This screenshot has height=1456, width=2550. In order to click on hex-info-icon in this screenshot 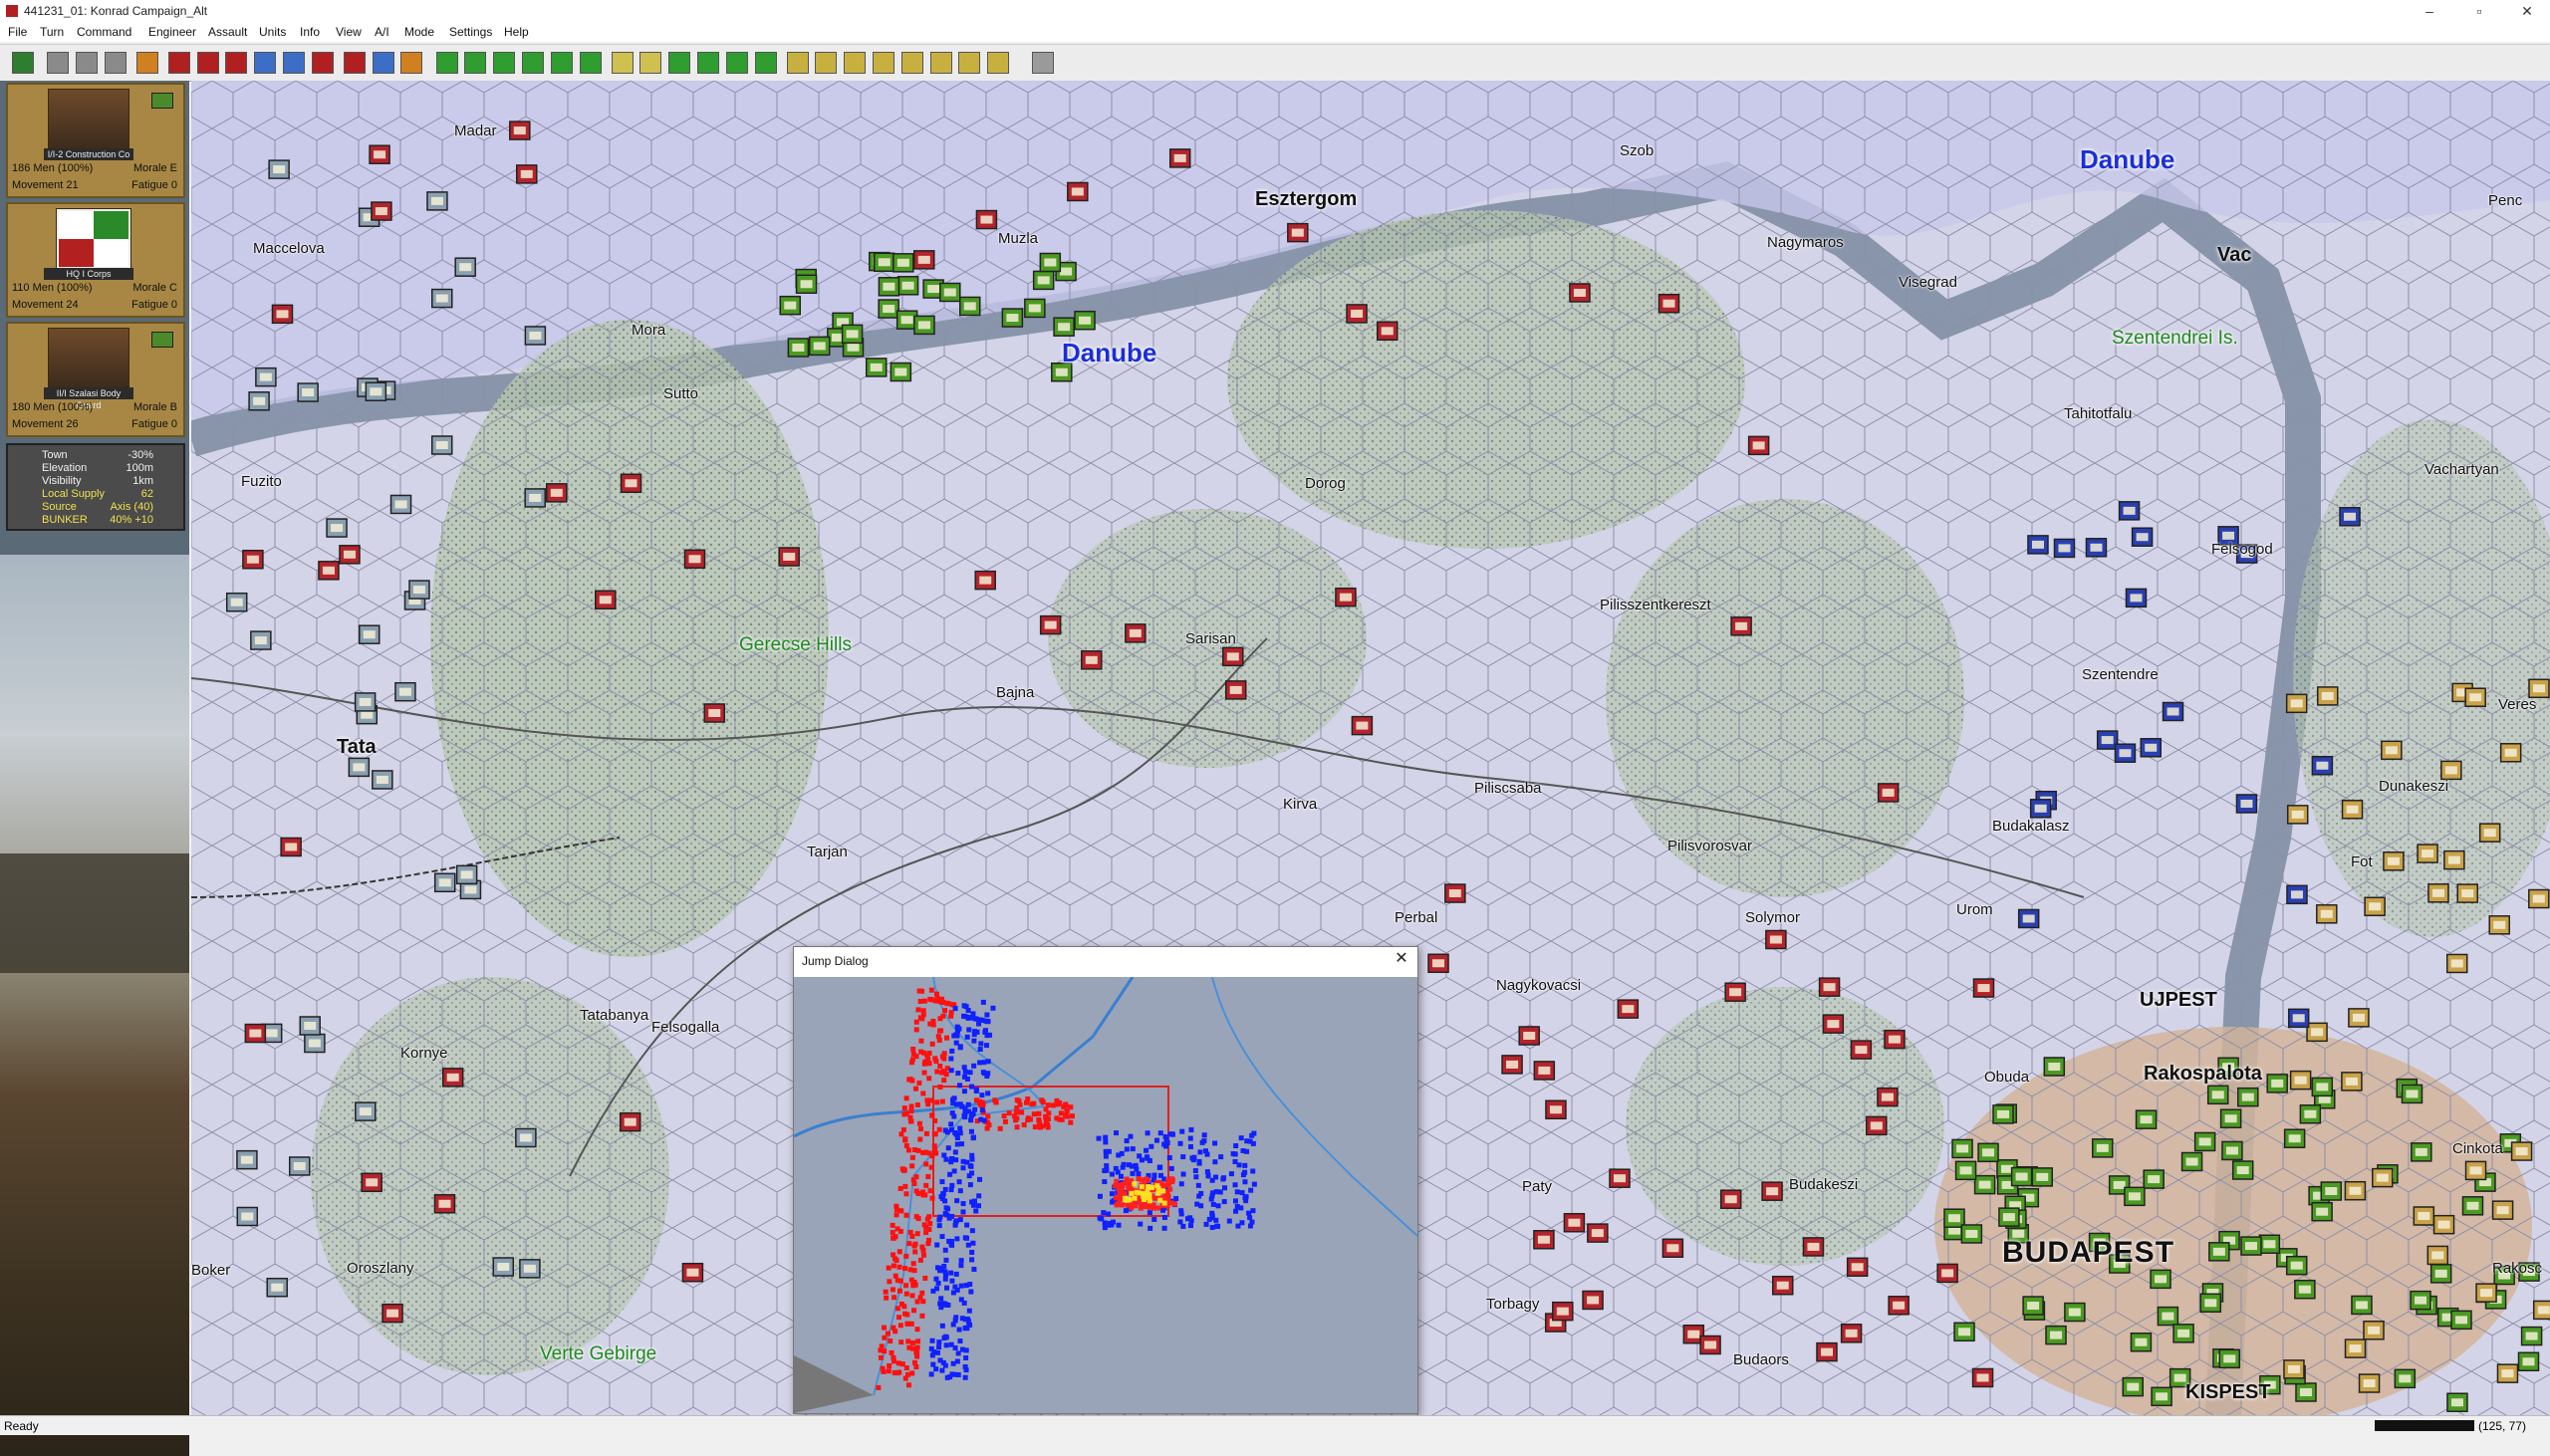, I will do `click(146, 63)`.